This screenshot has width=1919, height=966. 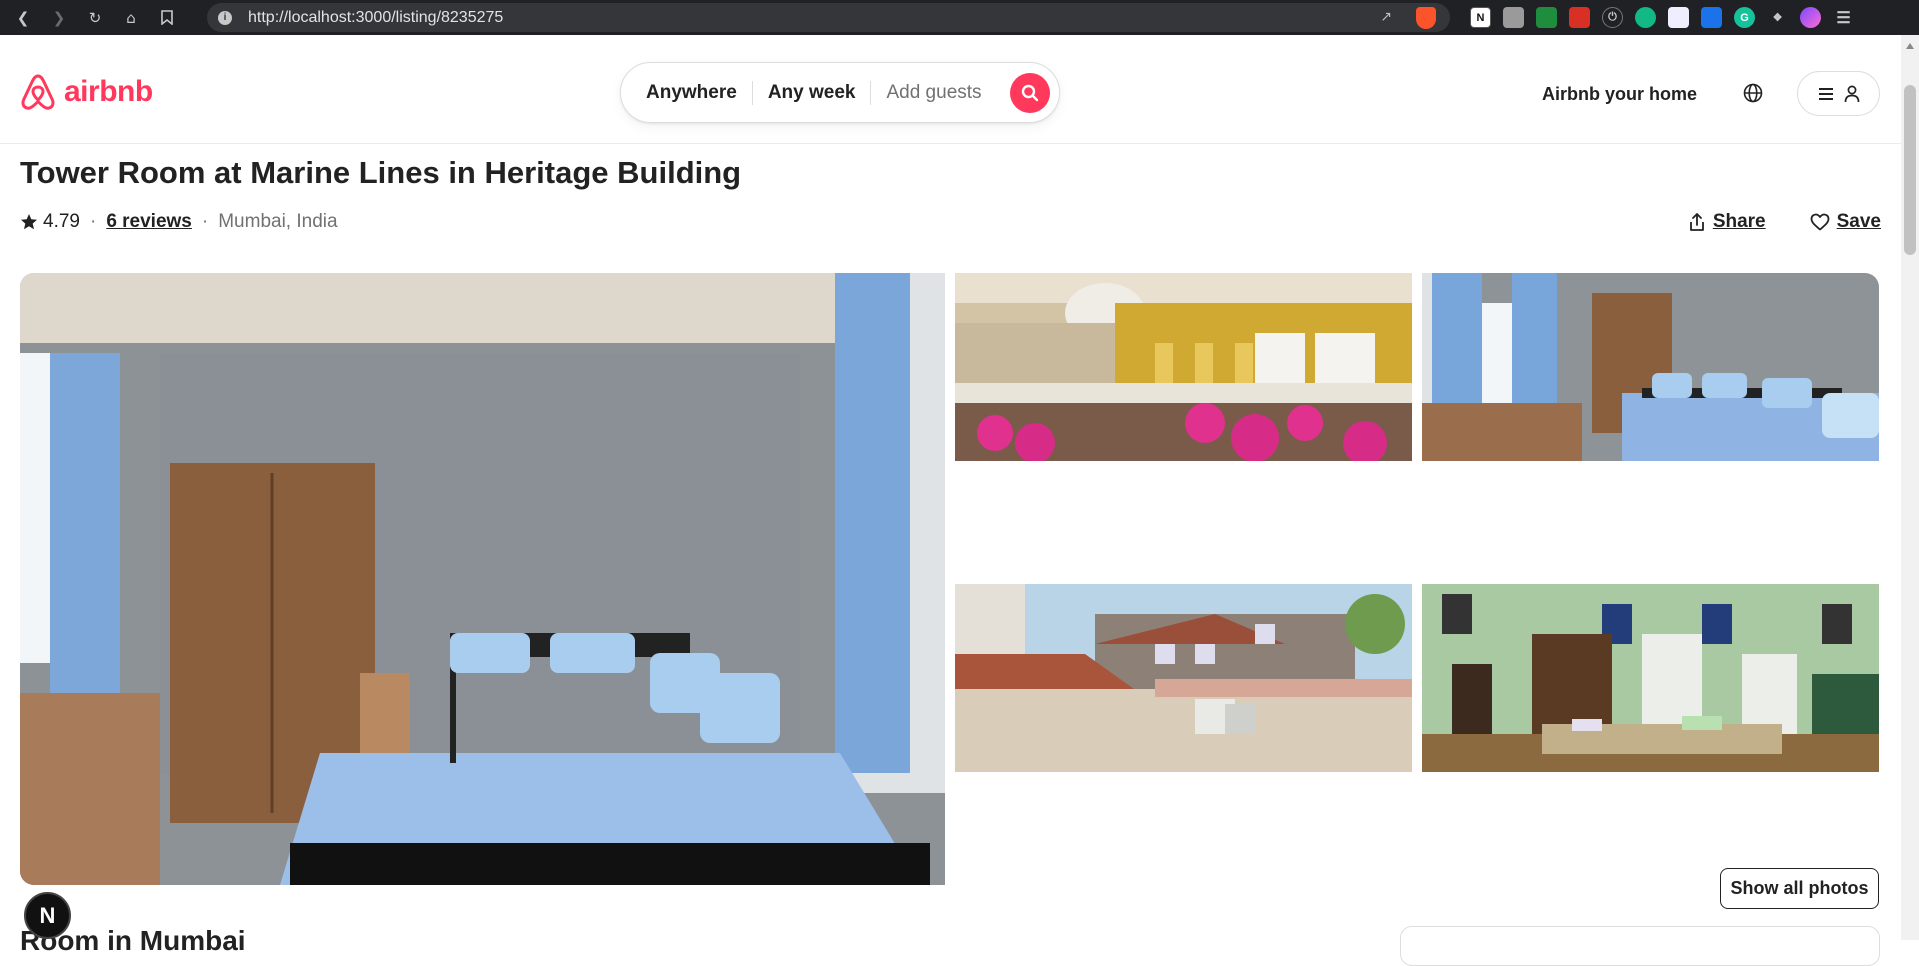 I want to click on reload-icon: ↻, so click(x=95, y=18).